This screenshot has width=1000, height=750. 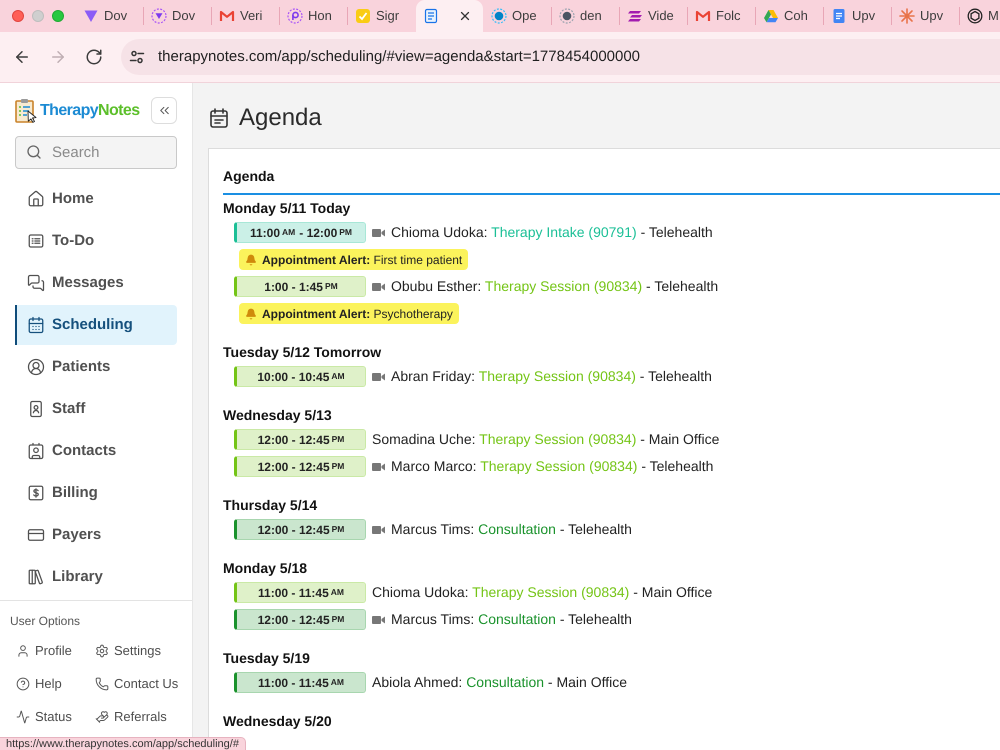 What do you see at coordinates (585, 16) in the screenshot?
I see `browser-tab: den` at bounding box center [585, 16].